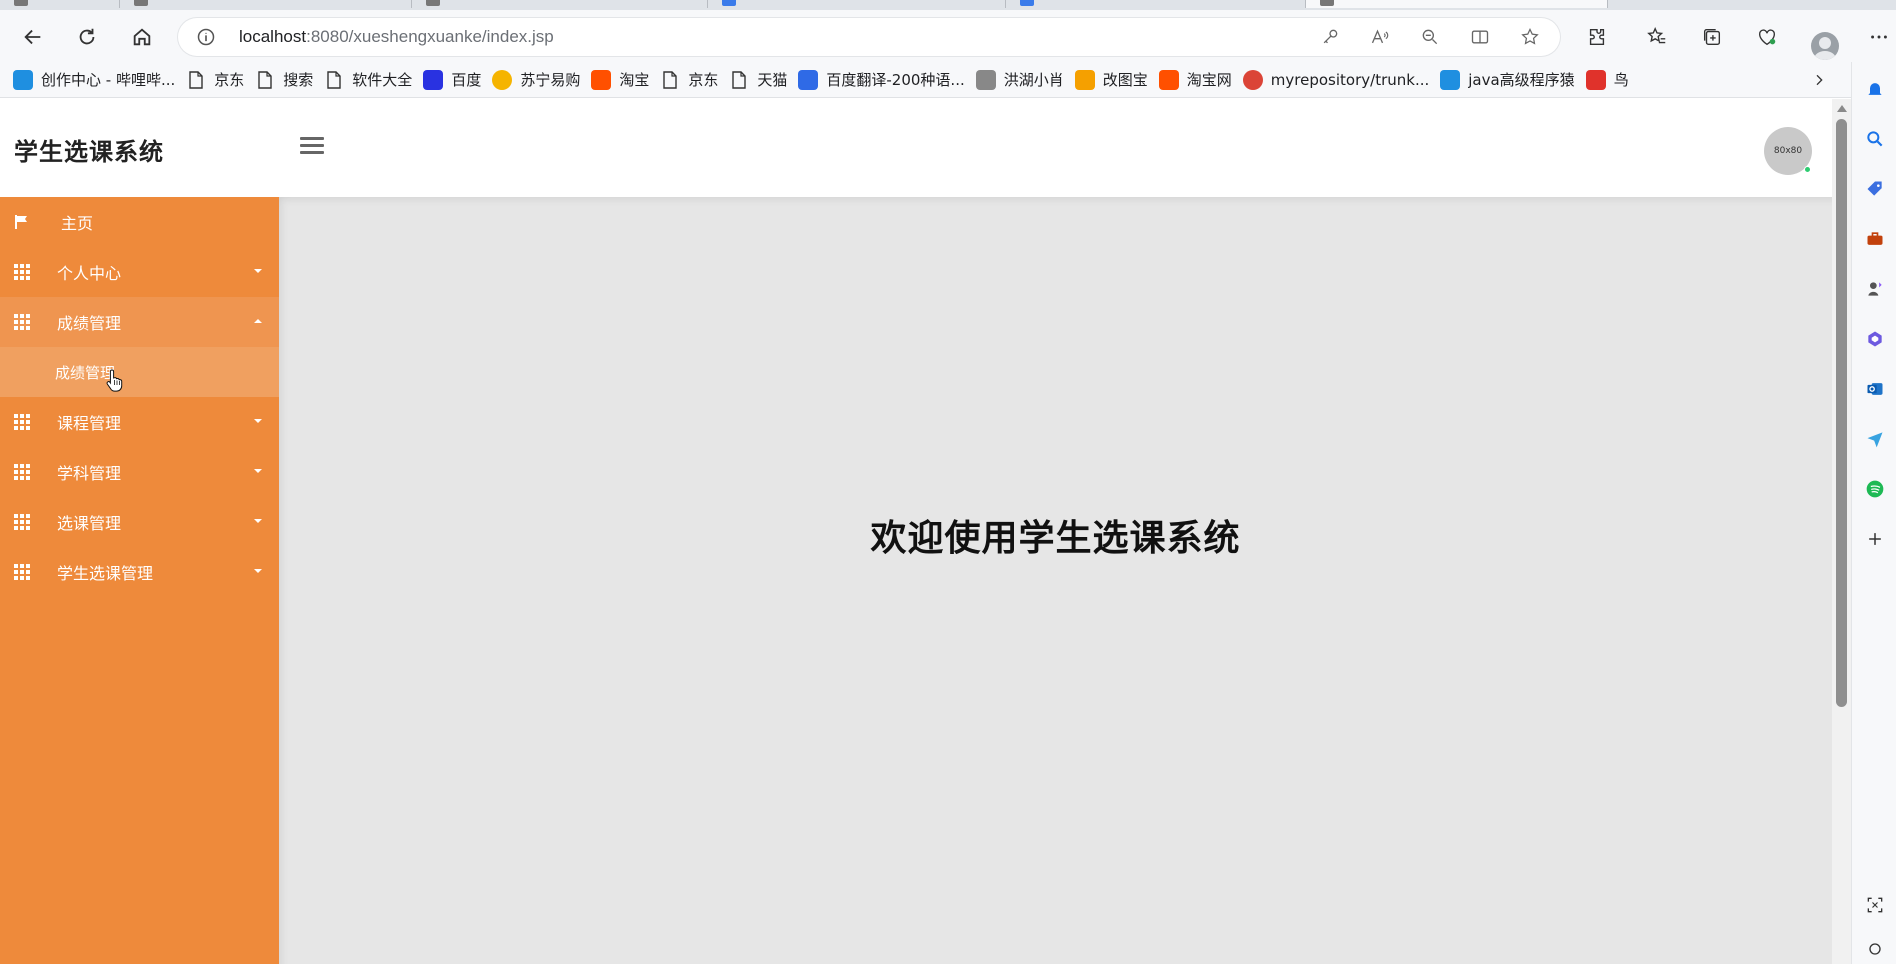  Describe the element at coordinates (139, 272) in the screenshot. I see `nav-item-personal-center: 个人中心` at that location.